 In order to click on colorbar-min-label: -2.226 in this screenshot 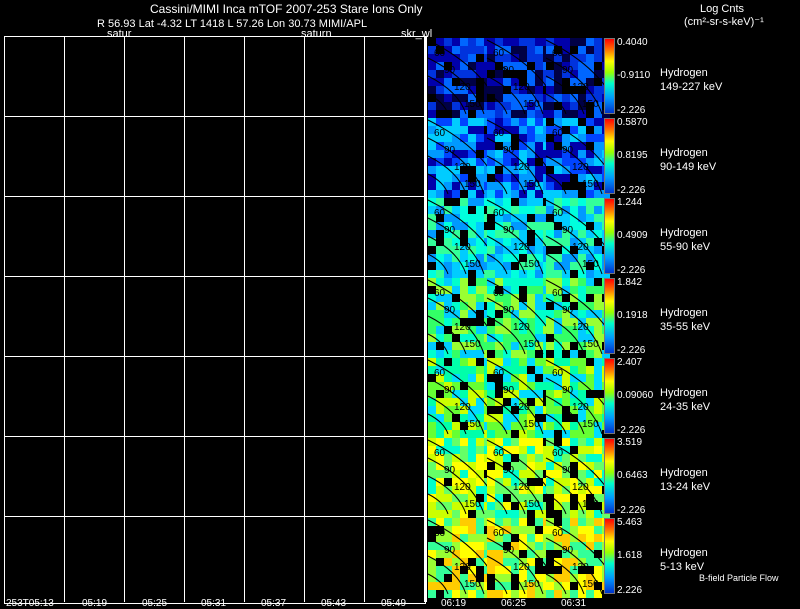, I will do `click(631, 110)`.